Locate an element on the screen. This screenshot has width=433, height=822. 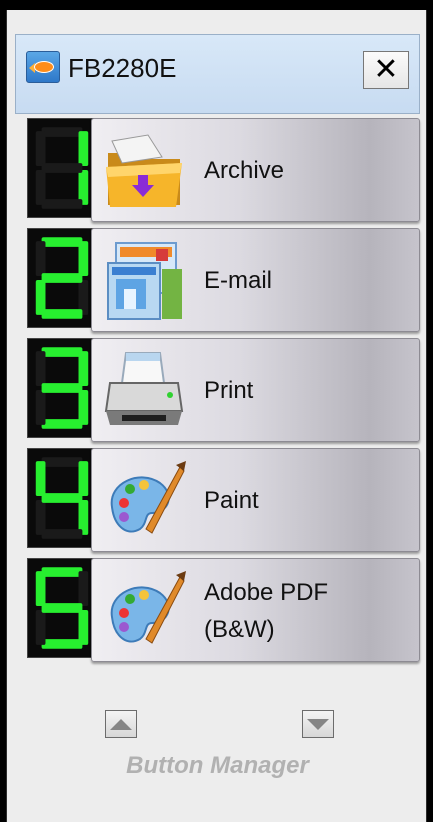
button-row-4: Paint is located at coordinates (223, 501).